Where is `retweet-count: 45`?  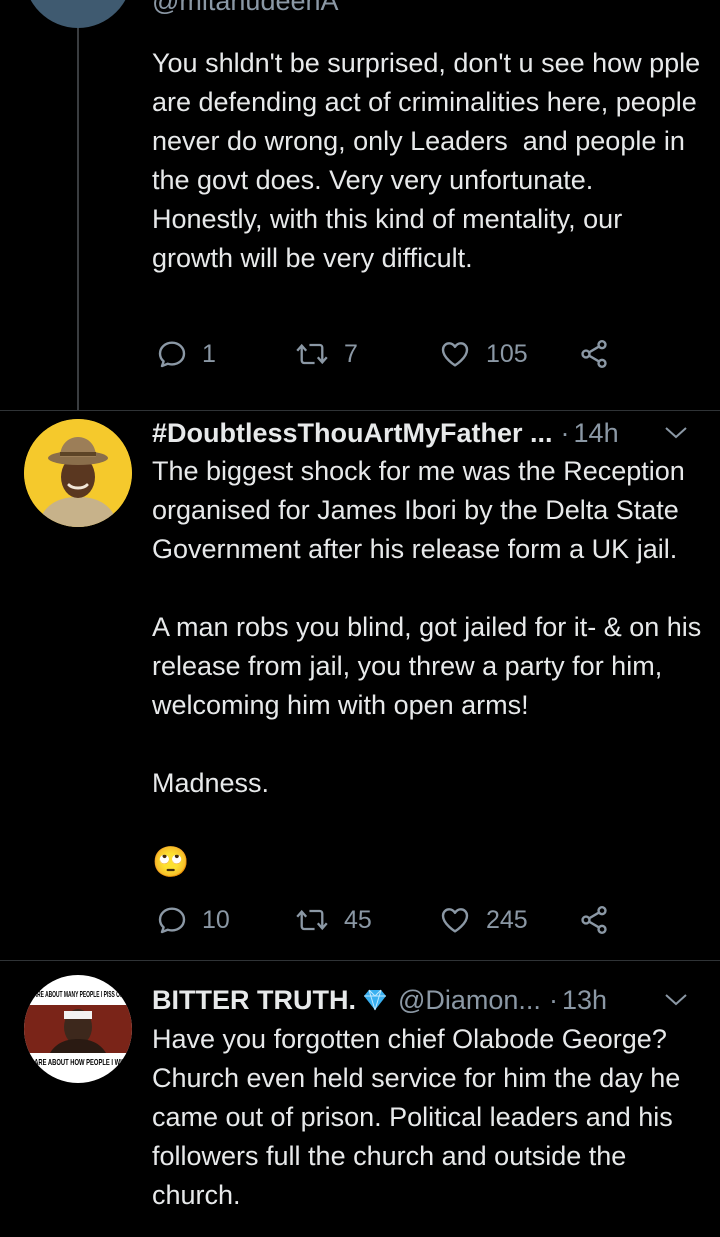 retweet-count: 45 is located at coordinates (358, 919).